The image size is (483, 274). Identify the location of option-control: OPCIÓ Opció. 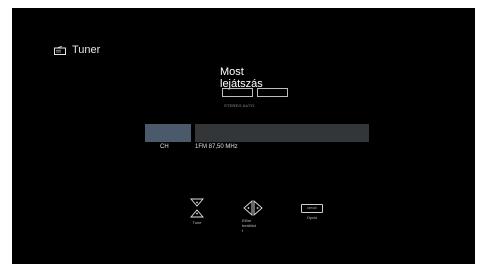
(312, 212).